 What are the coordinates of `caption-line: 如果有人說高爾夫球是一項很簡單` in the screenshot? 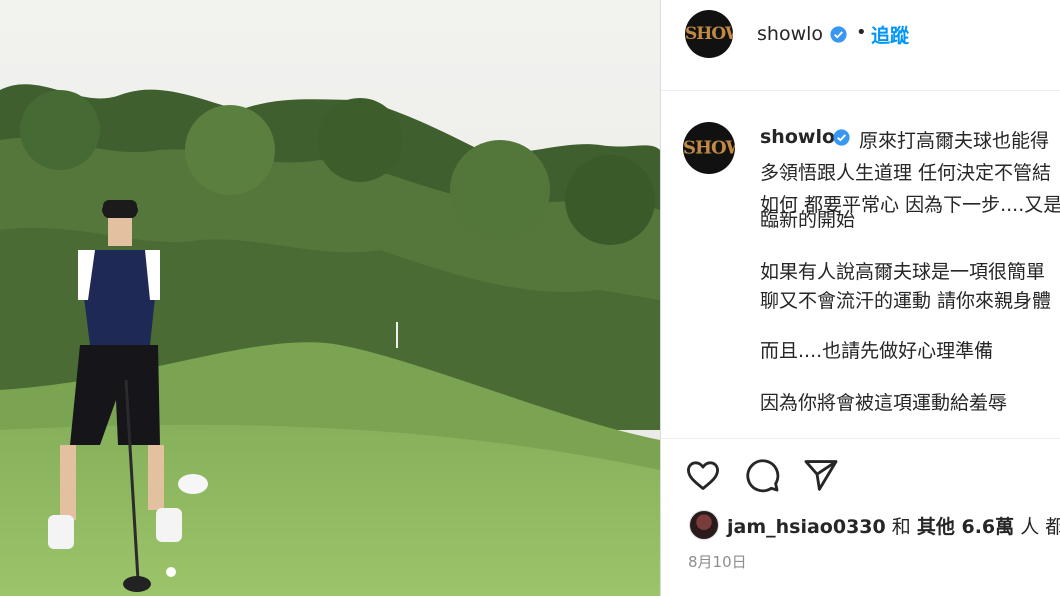 It's located at (903, 272).